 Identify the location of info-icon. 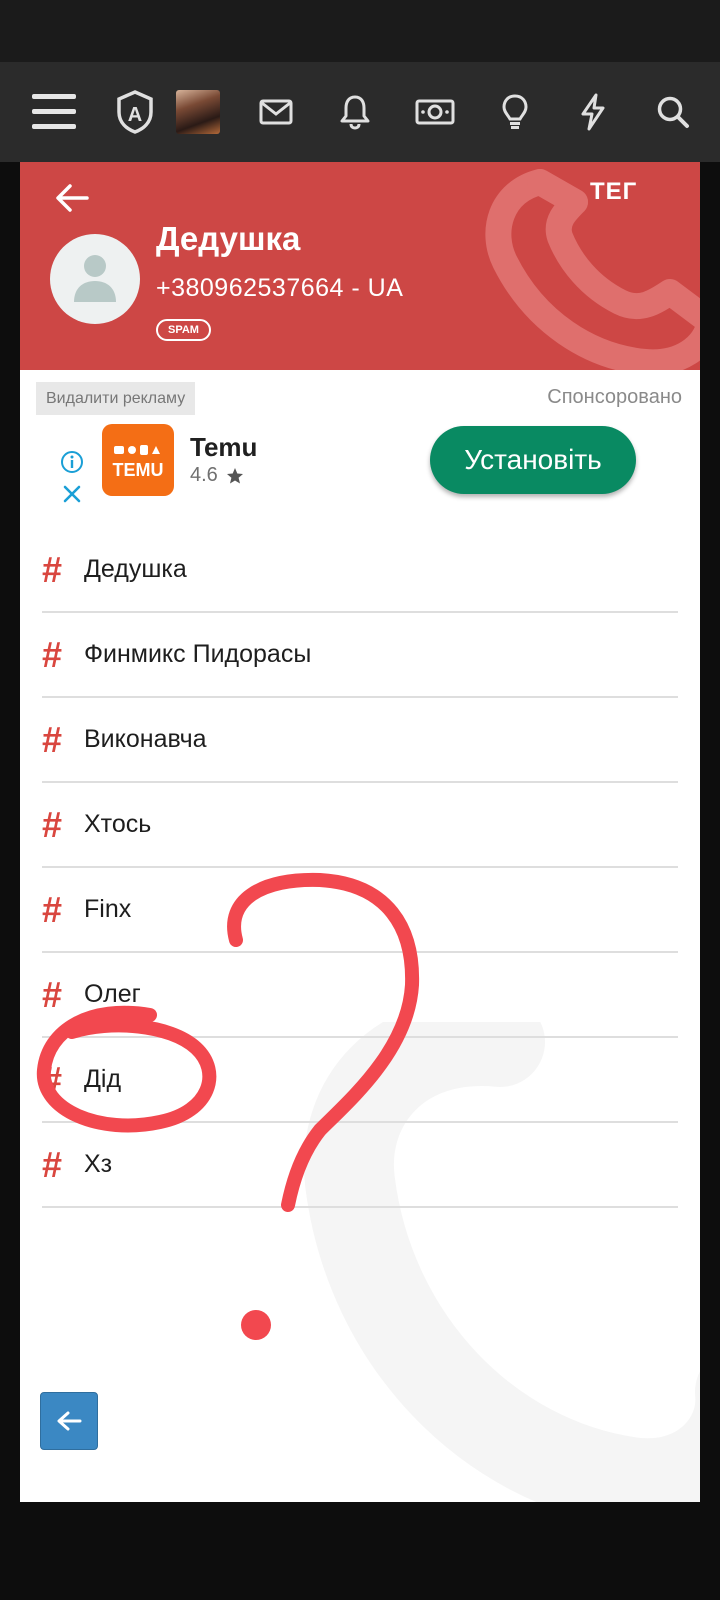
(72, 462).